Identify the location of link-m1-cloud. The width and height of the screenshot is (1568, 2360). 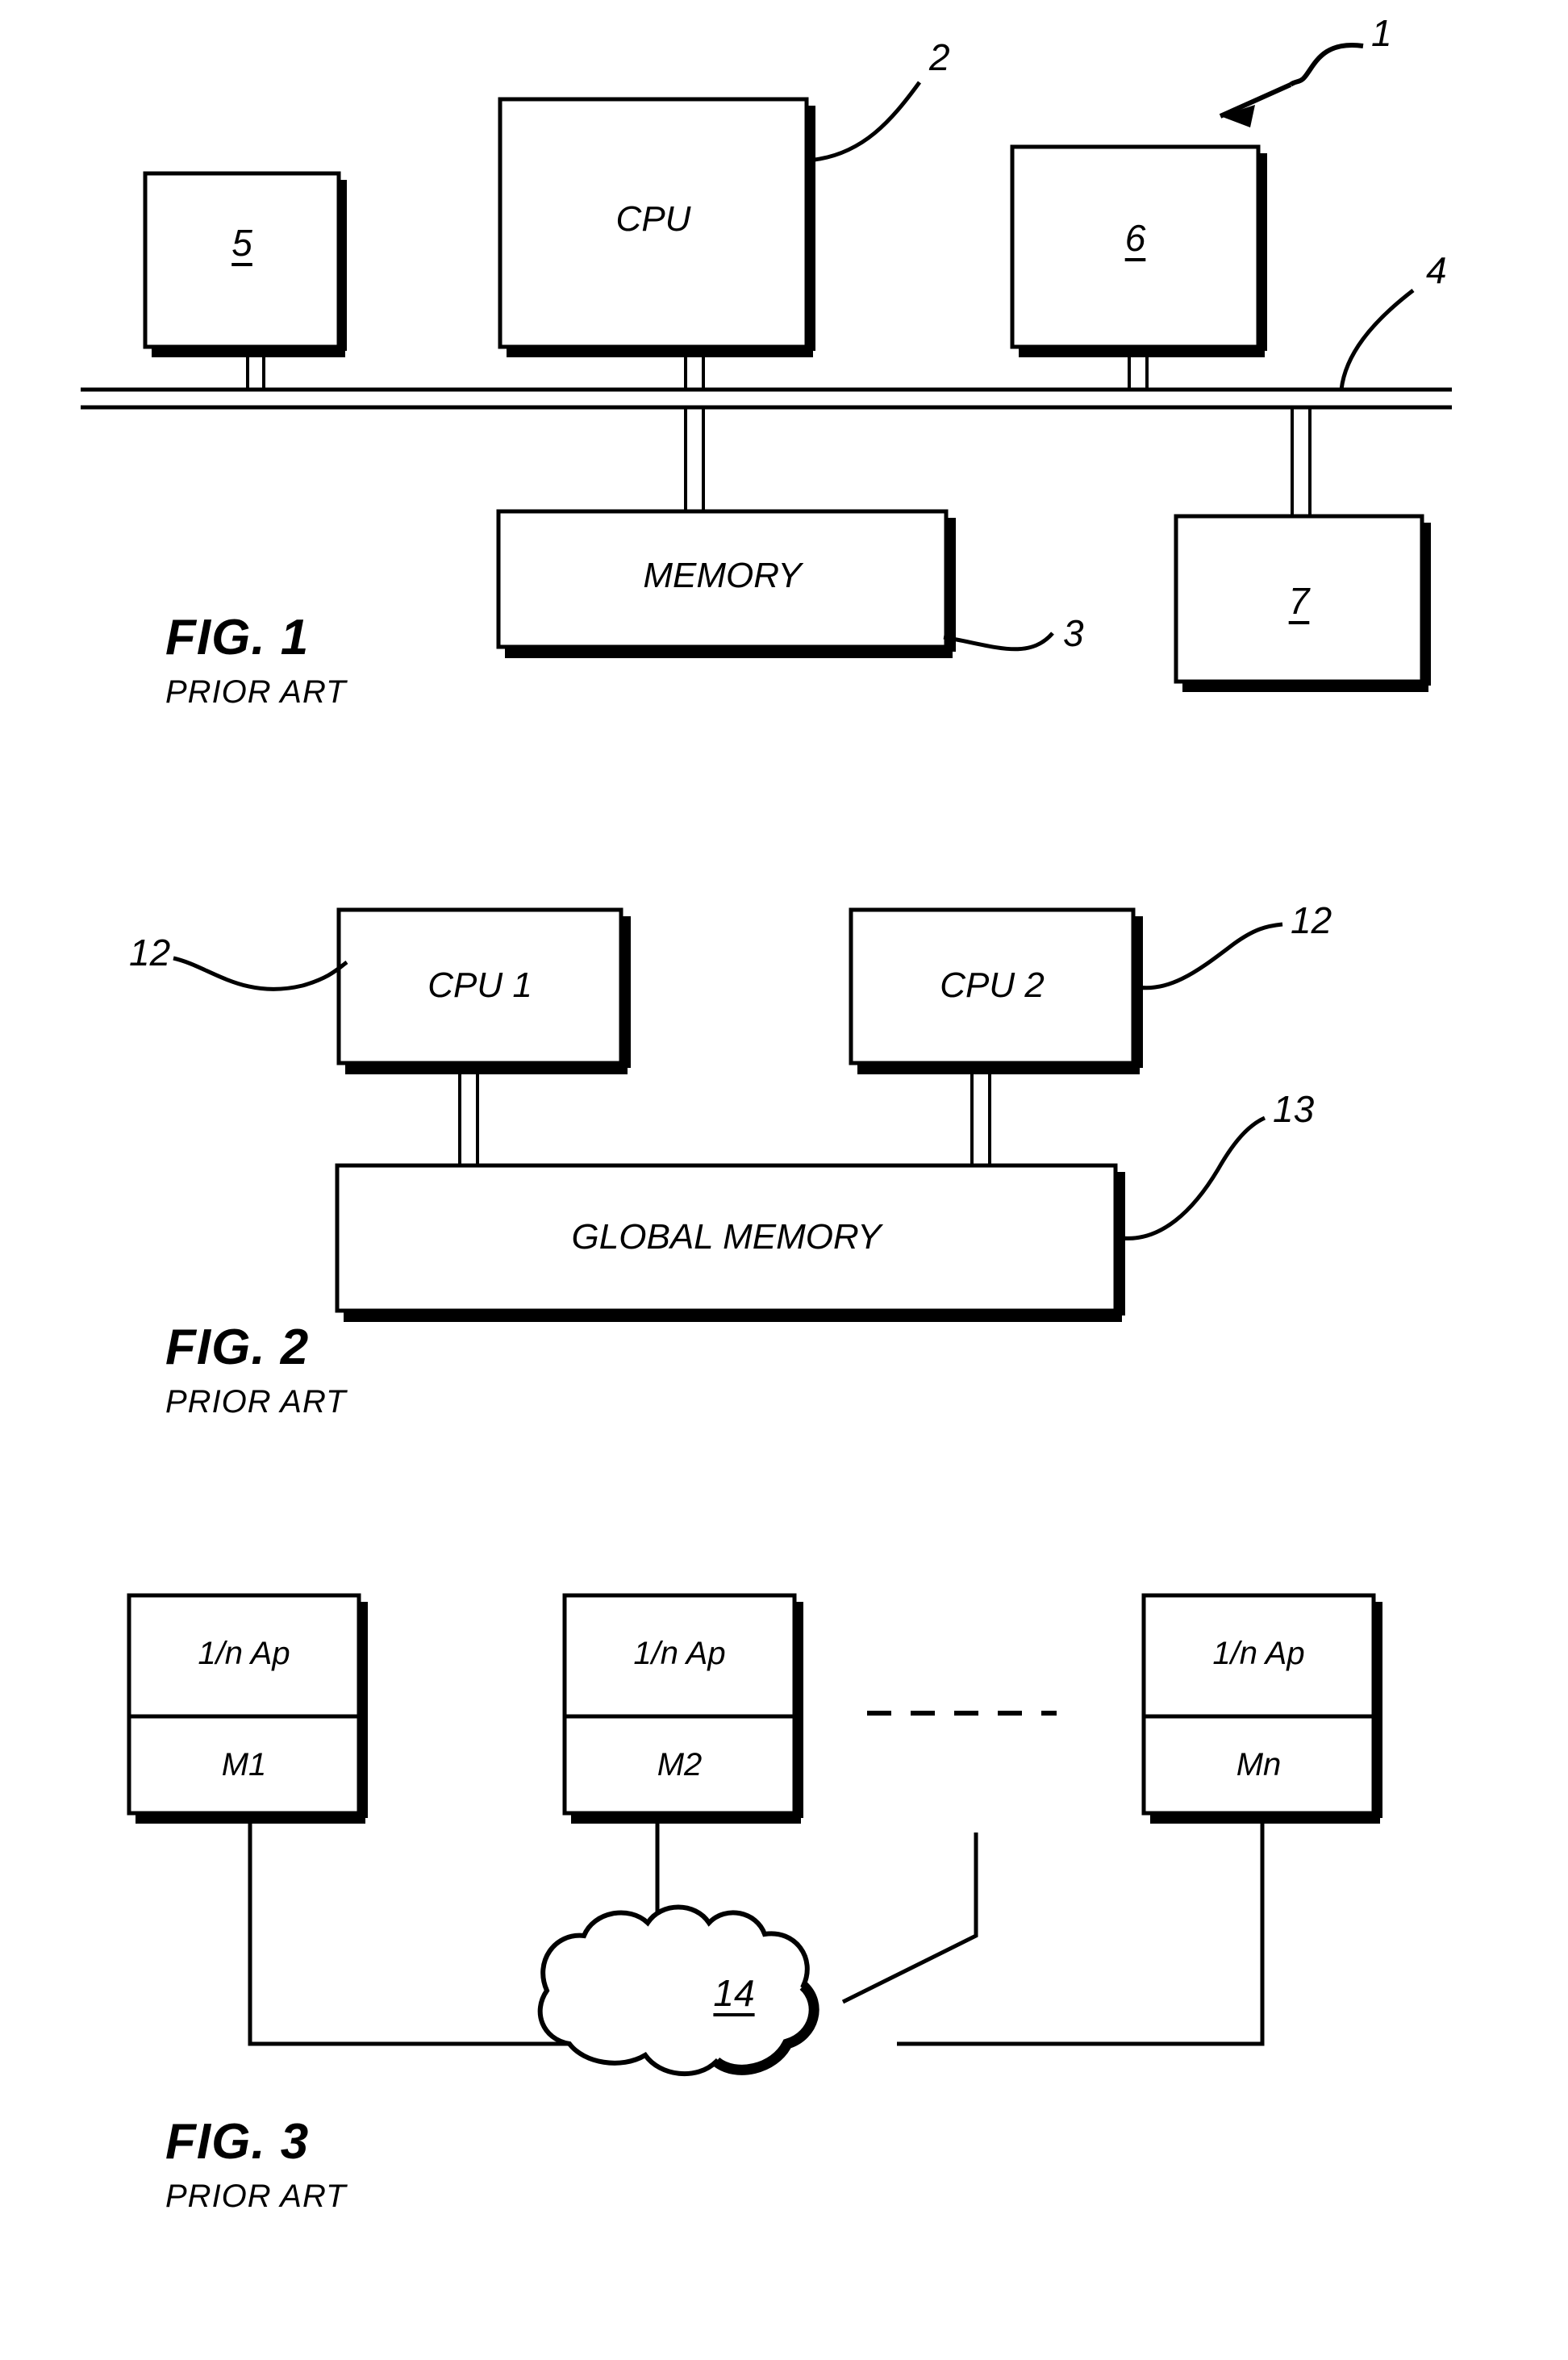
(408, 1933).